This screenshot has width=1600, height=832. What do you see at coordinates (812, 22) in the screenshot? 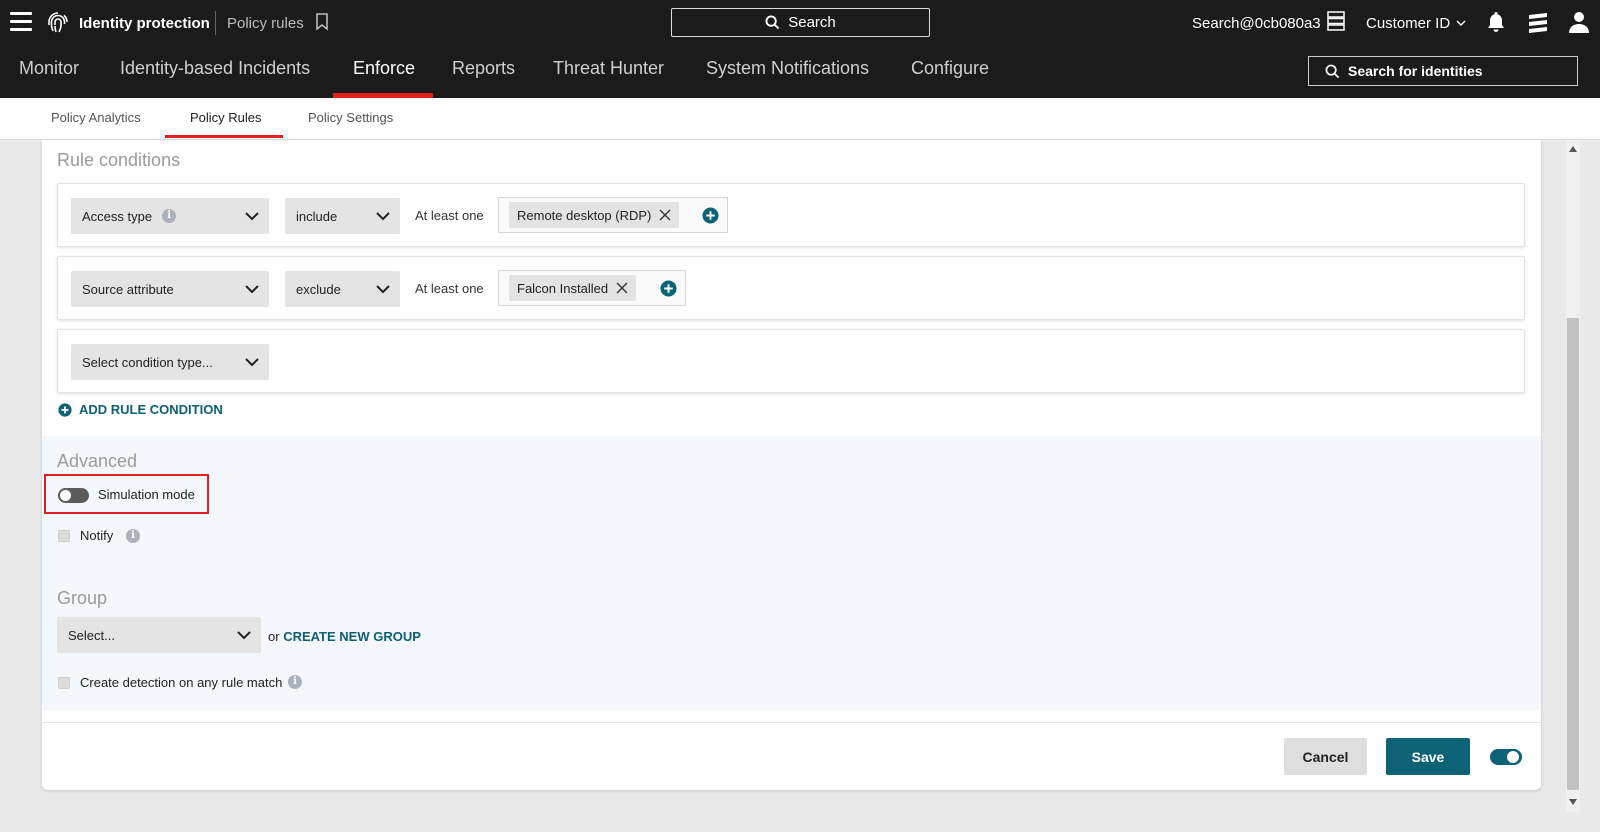
I see `search-label: Search` at bounding box center [812, 22].